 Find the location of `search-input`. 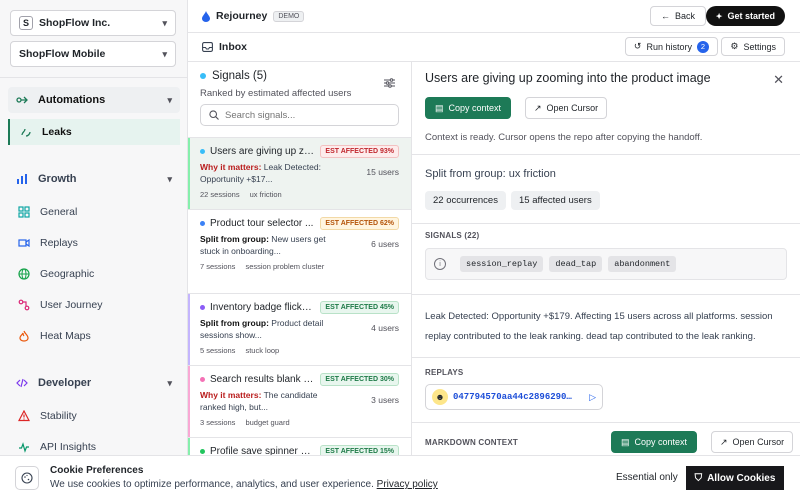

search-input is located at coordinates (305, 115).